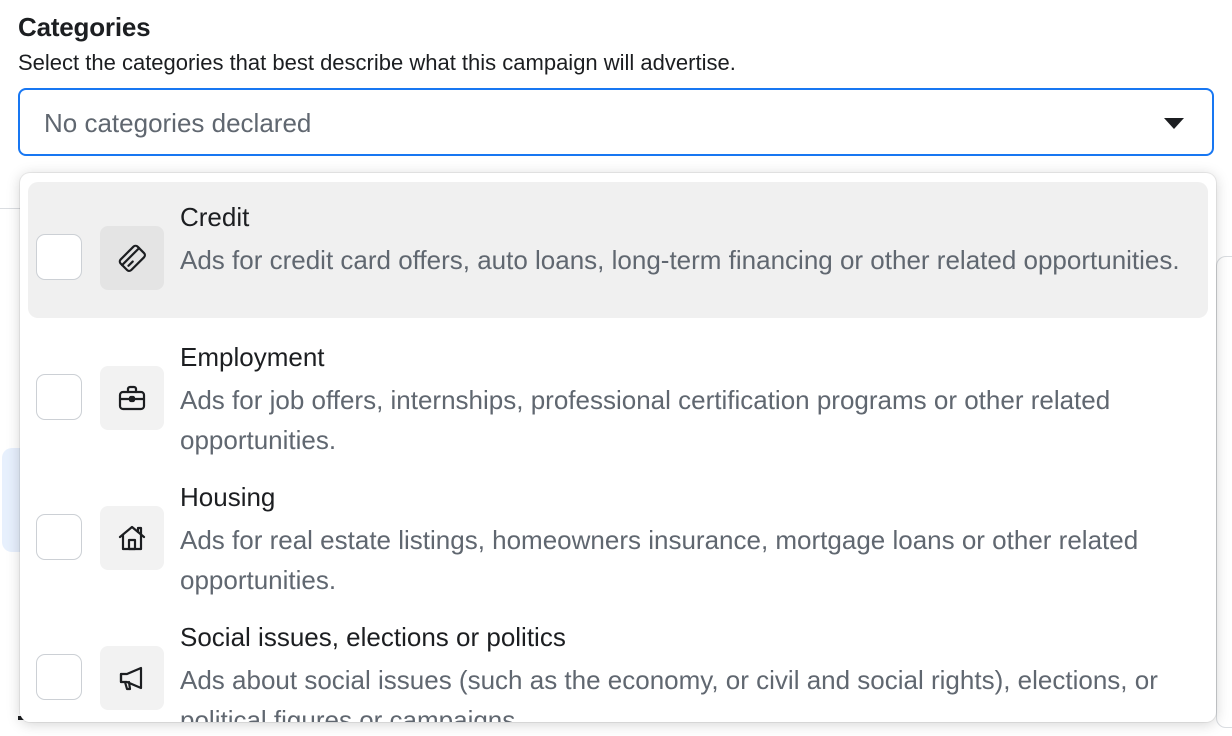 This screenshot has height=736, width=1232. I want to click on background-divider, so click(11, 208).